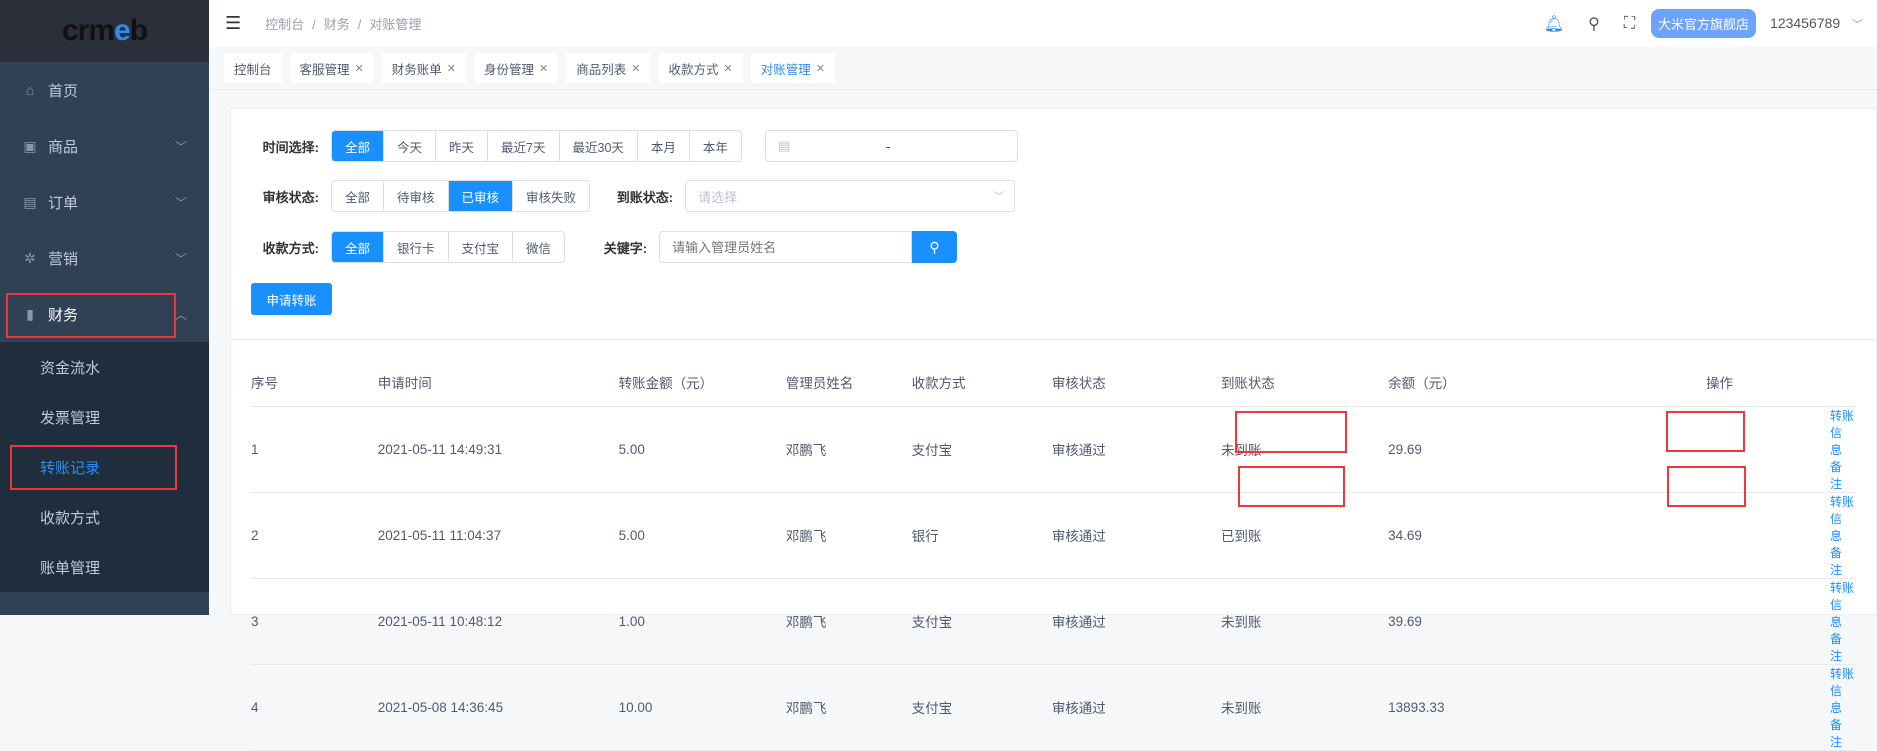 The height and width of the screenshot is (751, 1877). Describe the element at coordinates (104, 90) in the screenshot. I see `sidebar-item-home: ⌂ 首页` at that location.